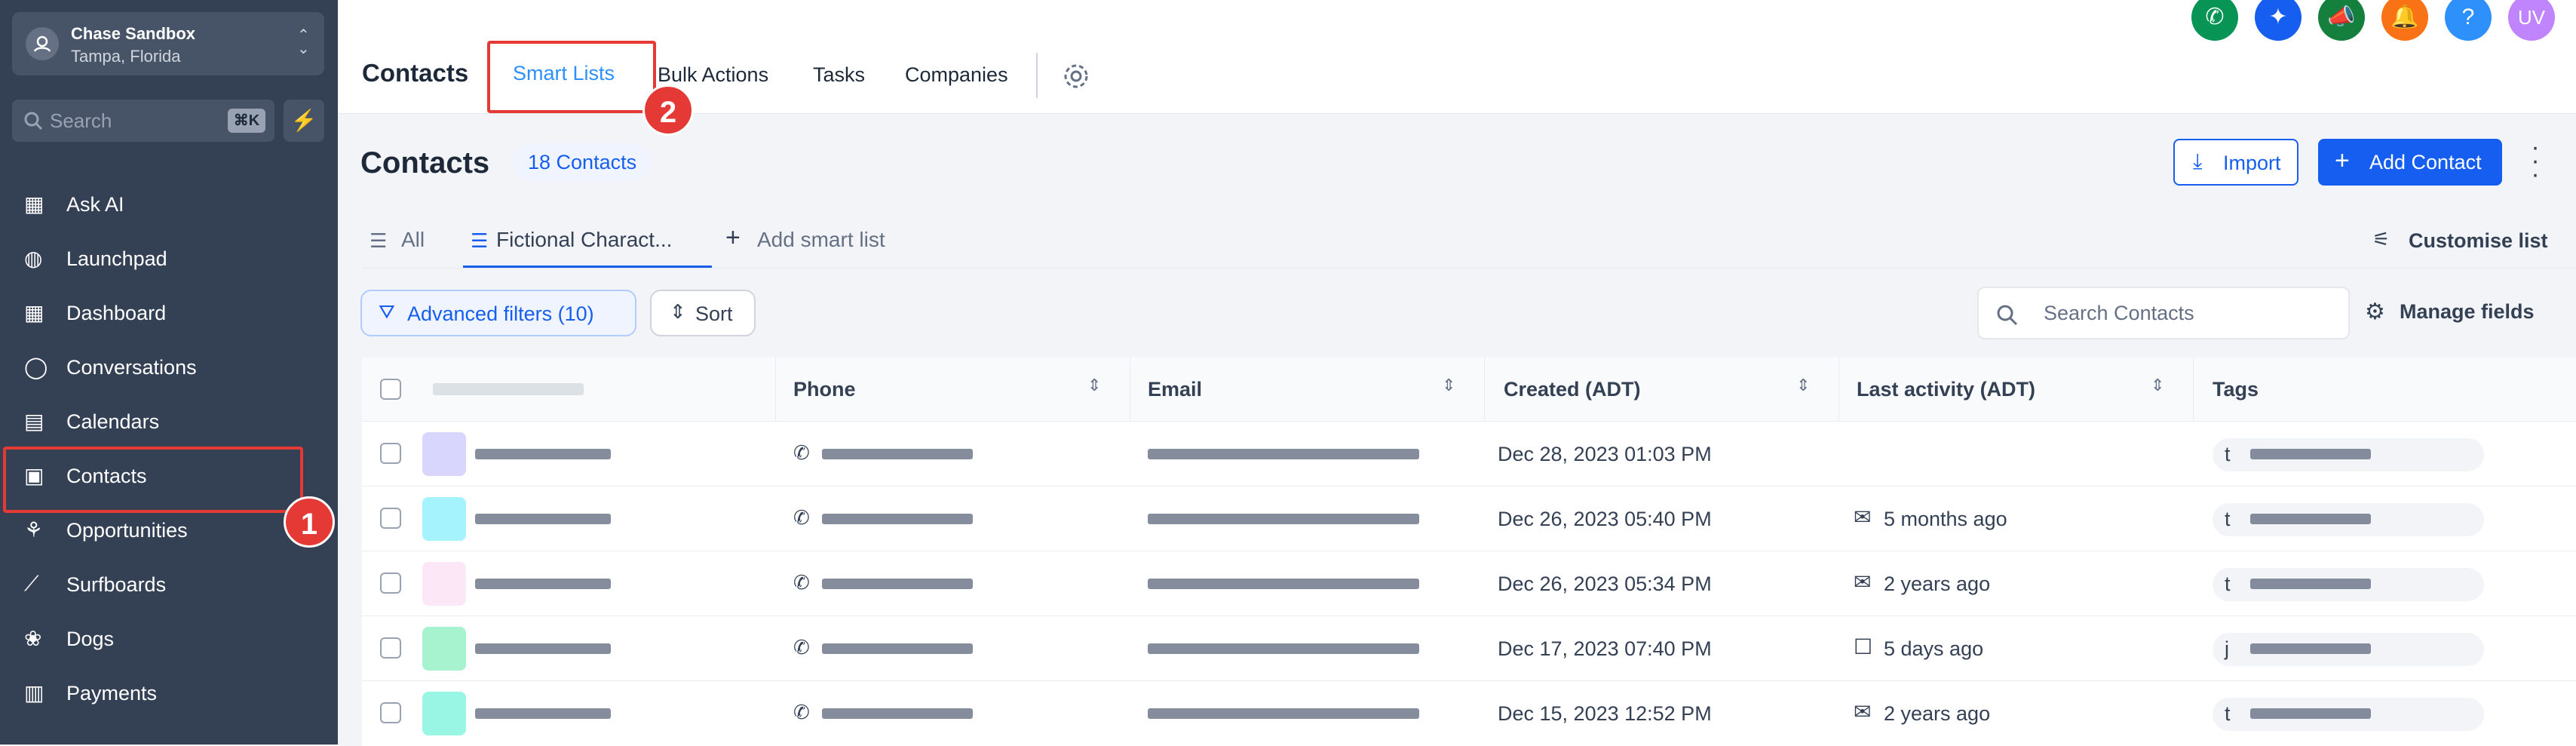 The image size is (2576, 746). I want to click on tab-tasks: Tasks, so click(839, 75).